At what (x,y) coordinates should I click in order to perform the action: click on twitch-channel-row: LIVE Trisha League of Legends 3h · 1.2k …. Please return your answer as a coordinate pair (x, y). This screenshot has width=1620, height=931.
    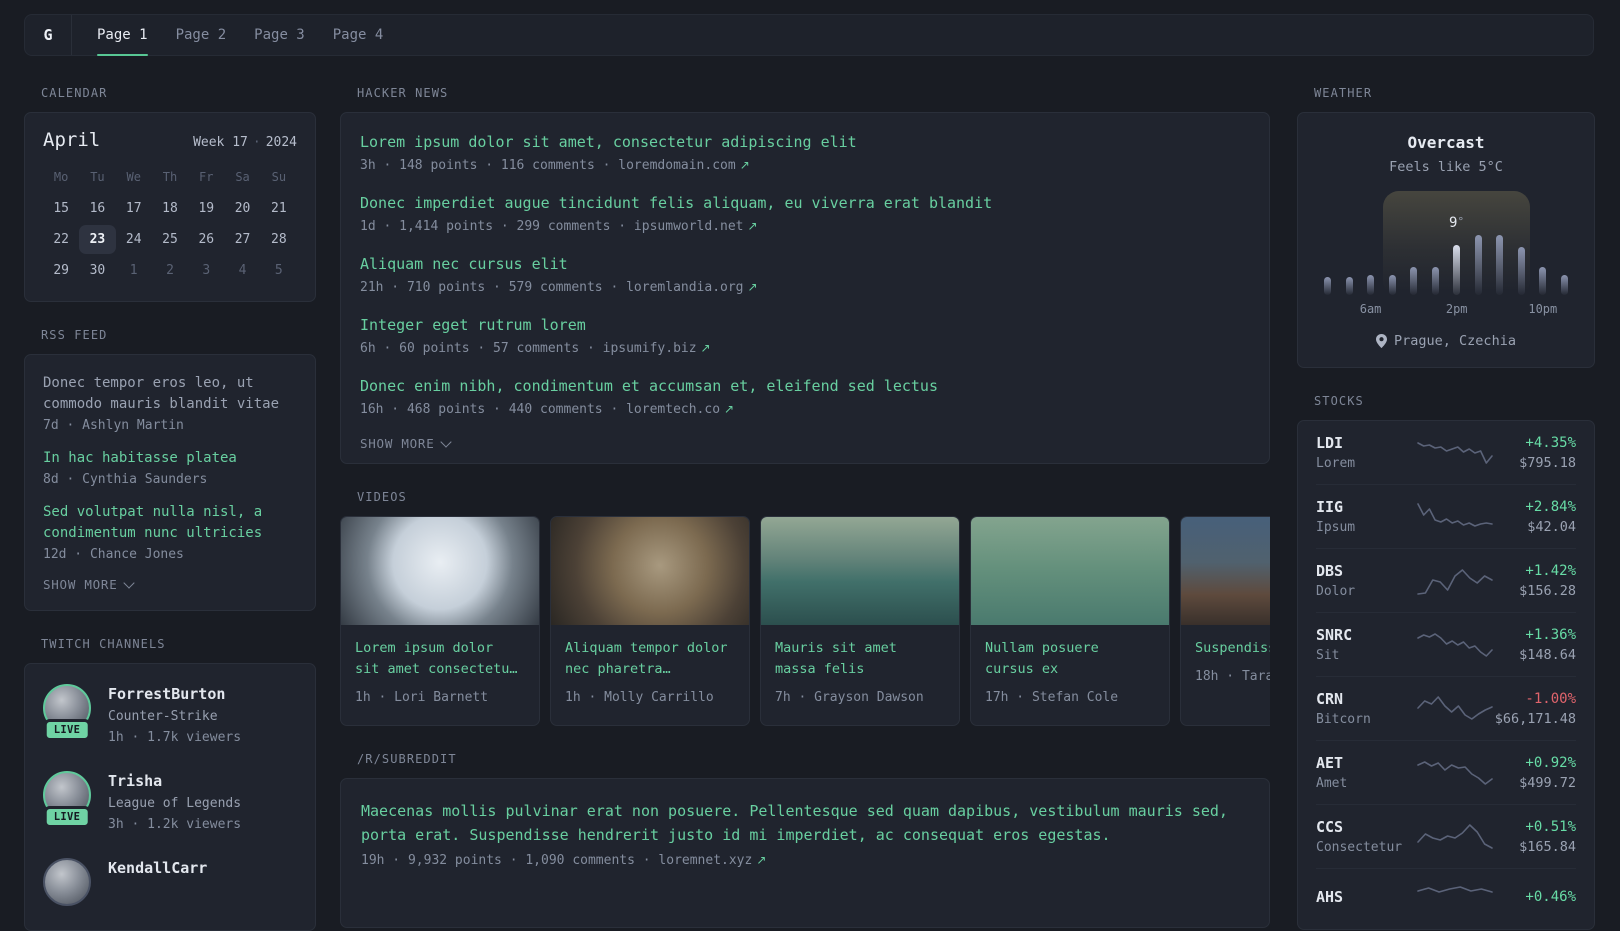
    Looking at the image, I should click on (170, 802).